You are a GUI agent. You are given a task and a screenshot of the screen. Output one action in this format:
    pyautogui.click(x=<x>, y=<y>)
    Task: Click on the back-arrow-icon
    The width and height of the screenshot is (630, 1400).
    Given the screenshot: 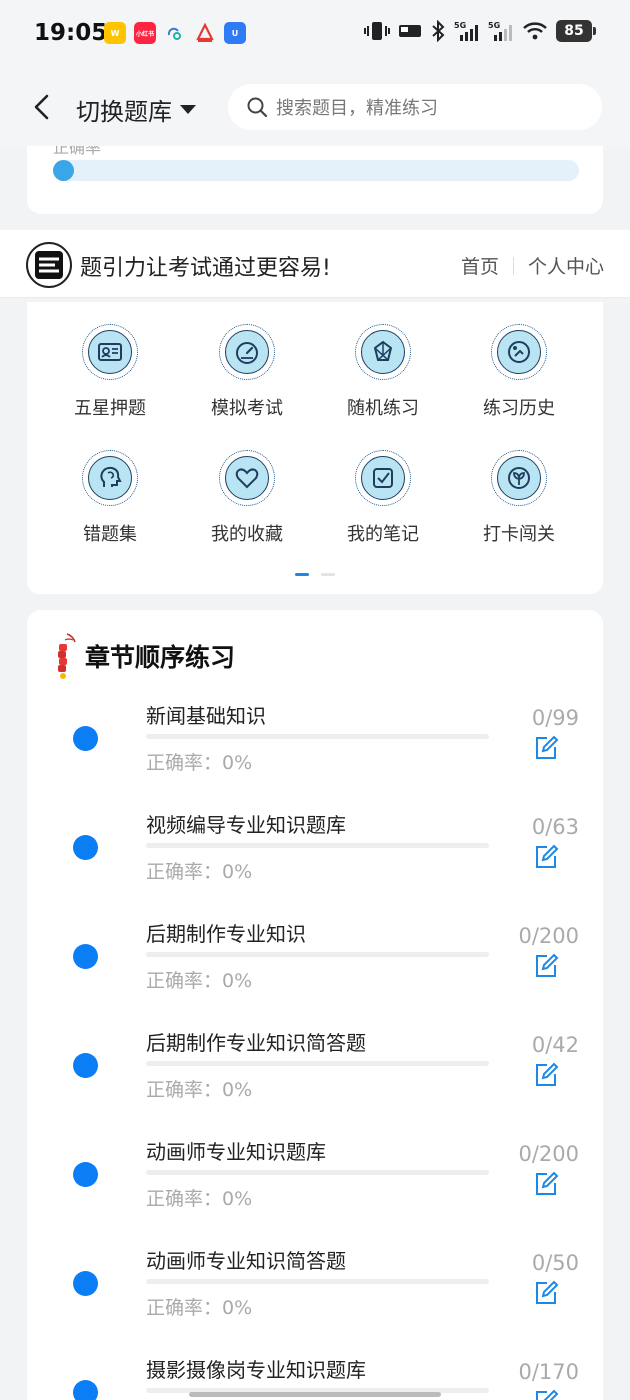 What is the action you would take?
    pyautogui.click(x=41, y=107)
    